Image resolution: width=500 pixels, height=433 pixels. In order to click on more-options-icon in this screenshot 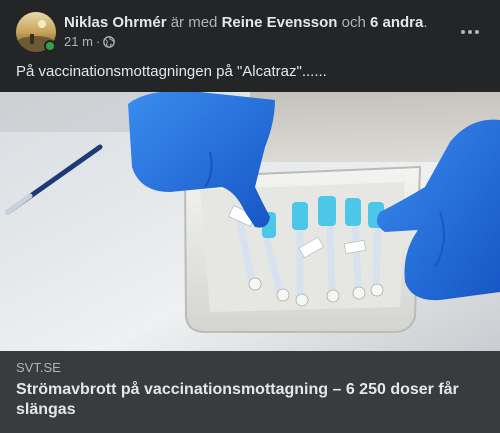, I will do `click(470, 32)`.